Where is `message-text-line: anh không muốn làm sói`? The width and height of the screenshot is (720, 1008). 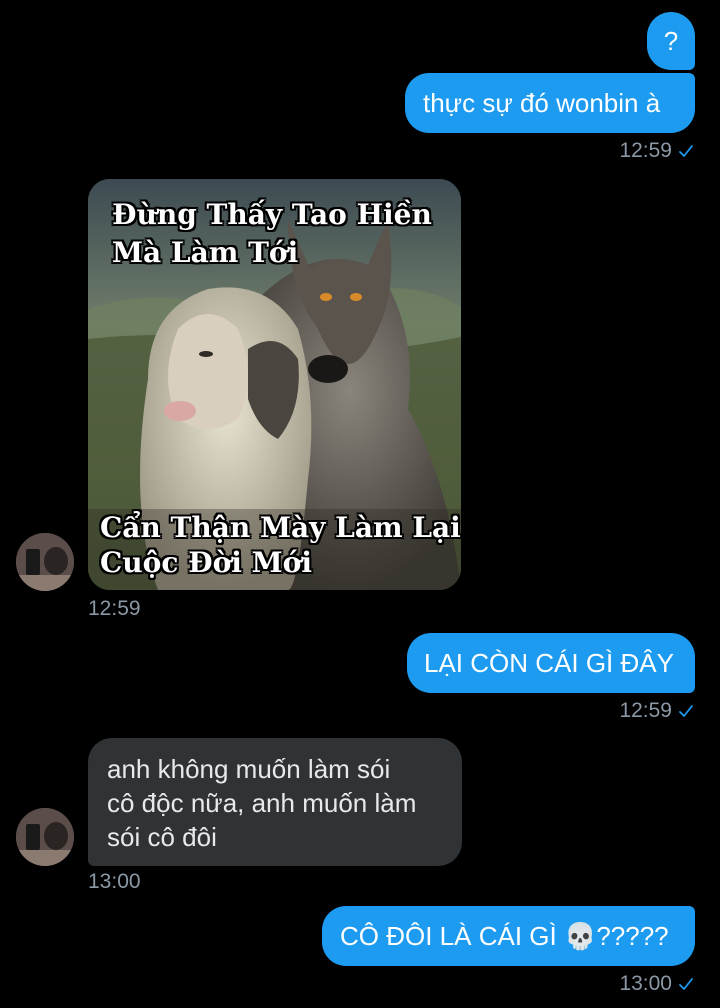
message-text-line: anh không muốn làm sói is located at coordinates (249, 769).